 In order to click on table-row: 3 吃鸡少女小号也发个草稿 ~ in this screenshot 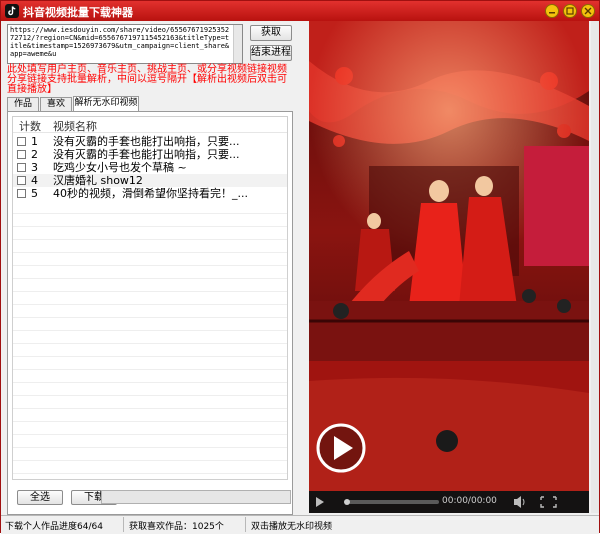, I will do `click(150, 167)`.